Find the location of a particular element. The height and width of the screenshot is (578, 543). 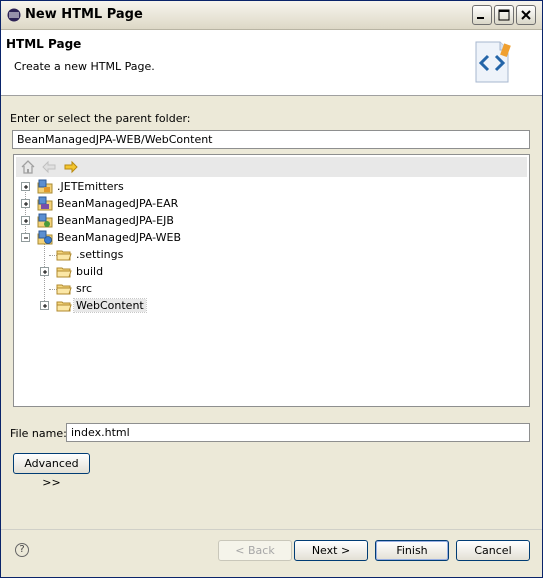

tree-item-webcontent: WebContent is located at coordinates (119, 306).